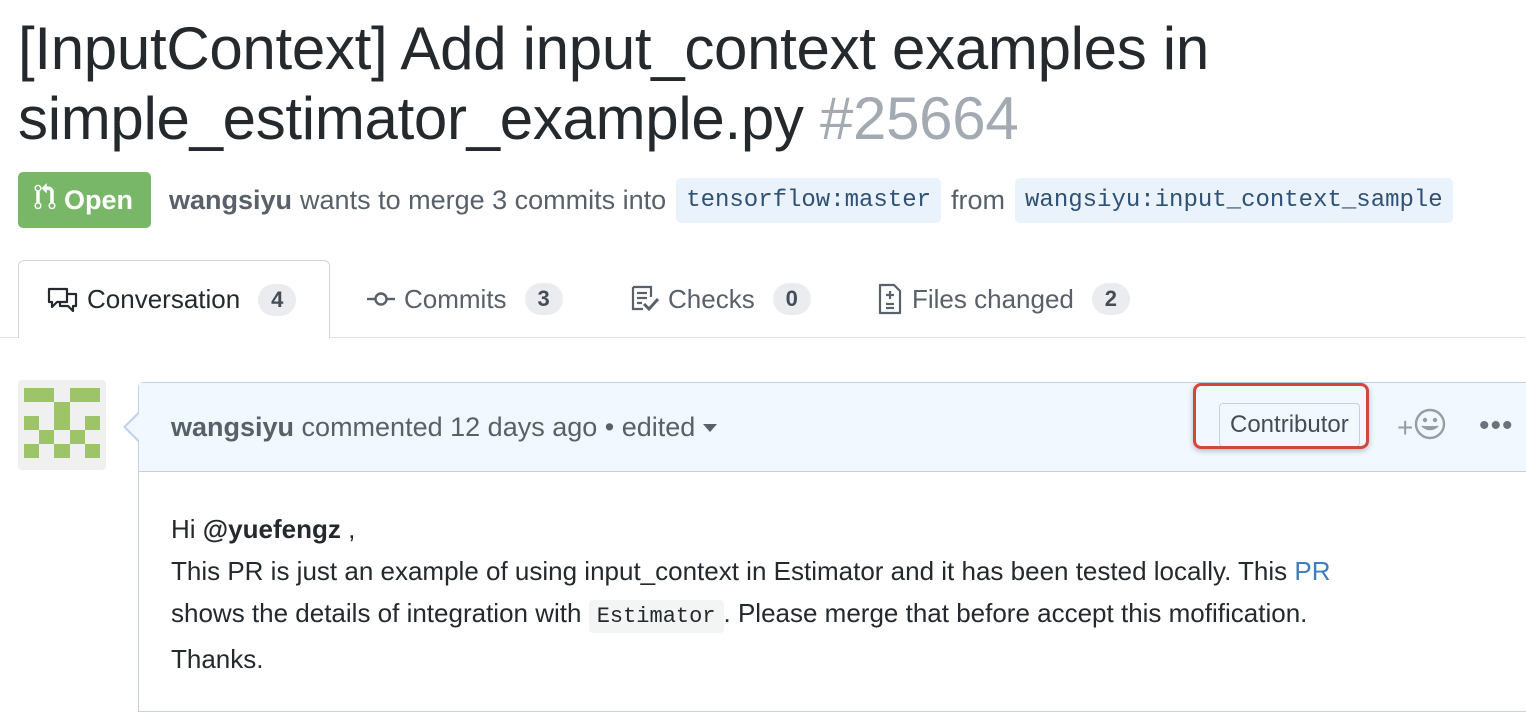 Image resolution: width=1526 pixels, height=712 pixels. I want to click on smiley-icon, so click(1430, 427).